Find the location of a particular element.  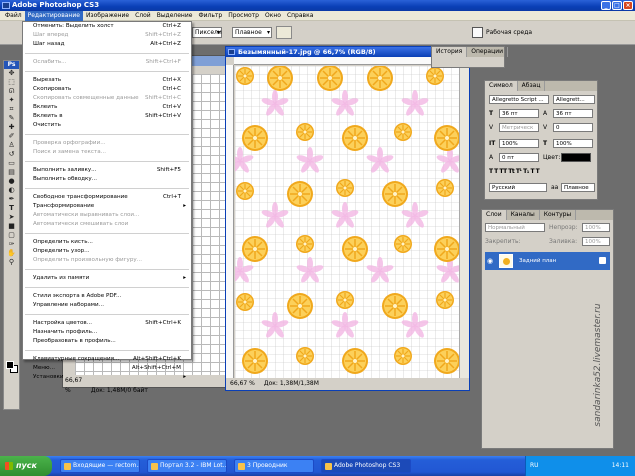

edit-menu-item: Установки ▸ is located at coordinates (107, 377).